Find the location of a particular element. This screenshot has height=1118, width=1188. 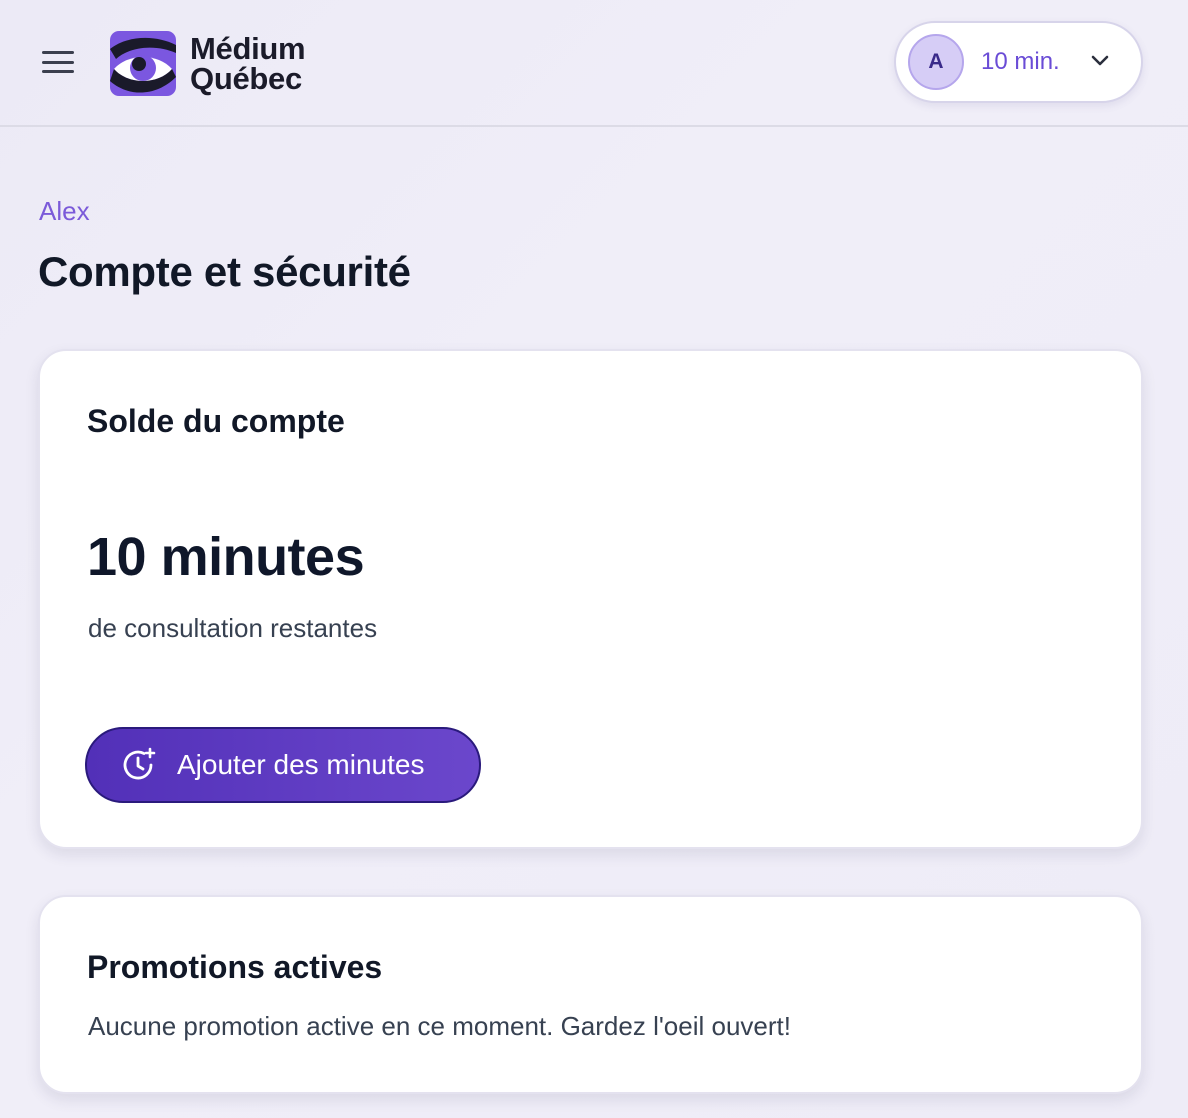

brand-logo: Médium Québec is located at coordinates (208, 63).